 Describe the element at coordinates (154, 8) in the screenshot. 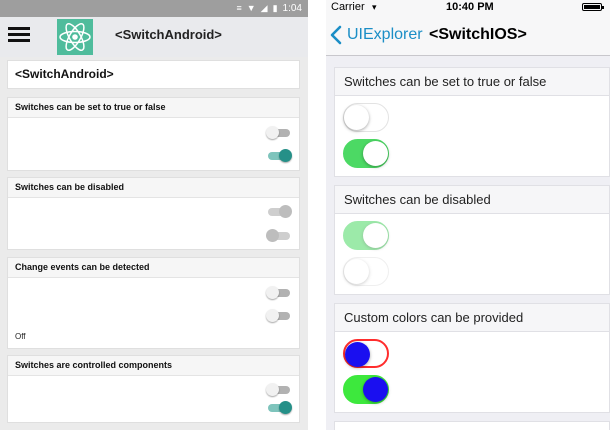

I see `android-status-bar: ≡ ▼ ◢ ▮ 1:04` at that location.